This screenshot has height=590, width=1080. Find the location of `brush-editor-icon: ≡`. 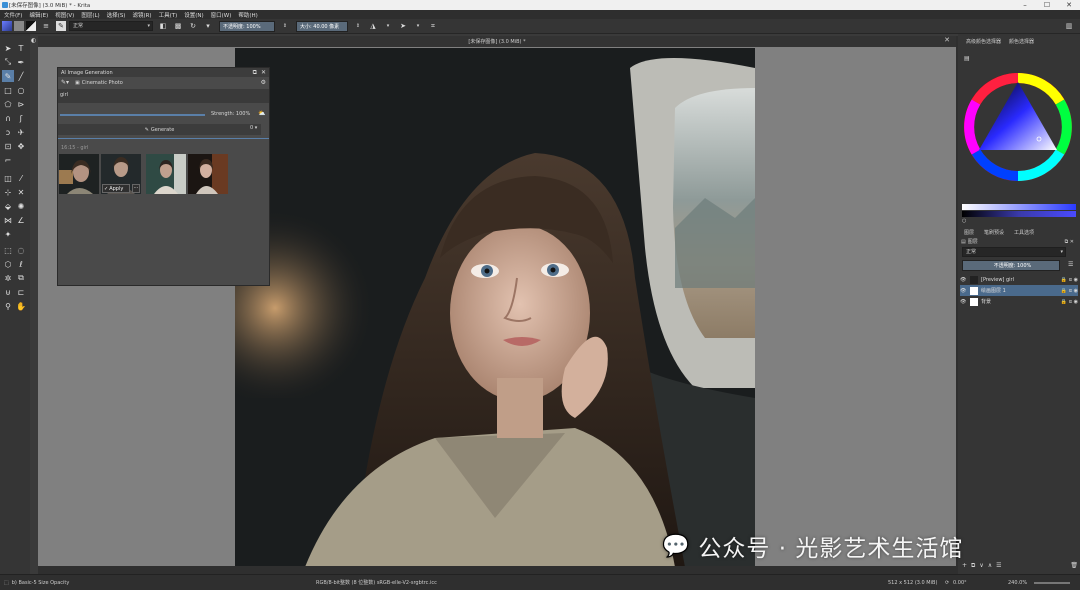

brush-editor-icon: ≡ is located at coordinates (46, 26).